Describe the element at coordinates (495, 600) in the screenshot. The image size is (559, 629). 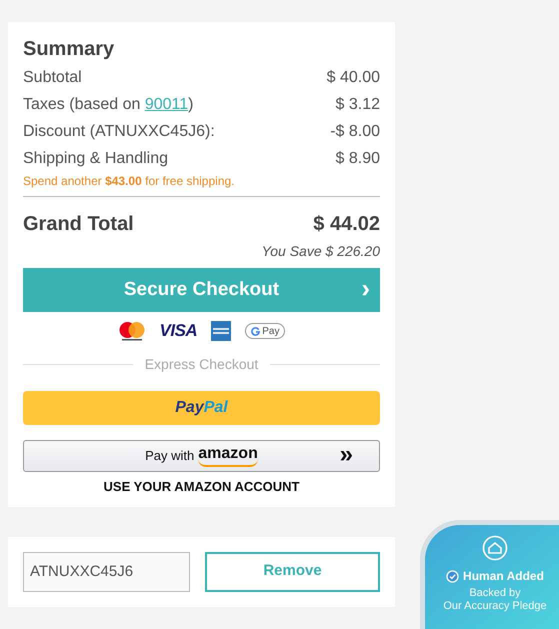
I see `badge-subtitle: Backed by Our Accuracy Pledge` at that location.